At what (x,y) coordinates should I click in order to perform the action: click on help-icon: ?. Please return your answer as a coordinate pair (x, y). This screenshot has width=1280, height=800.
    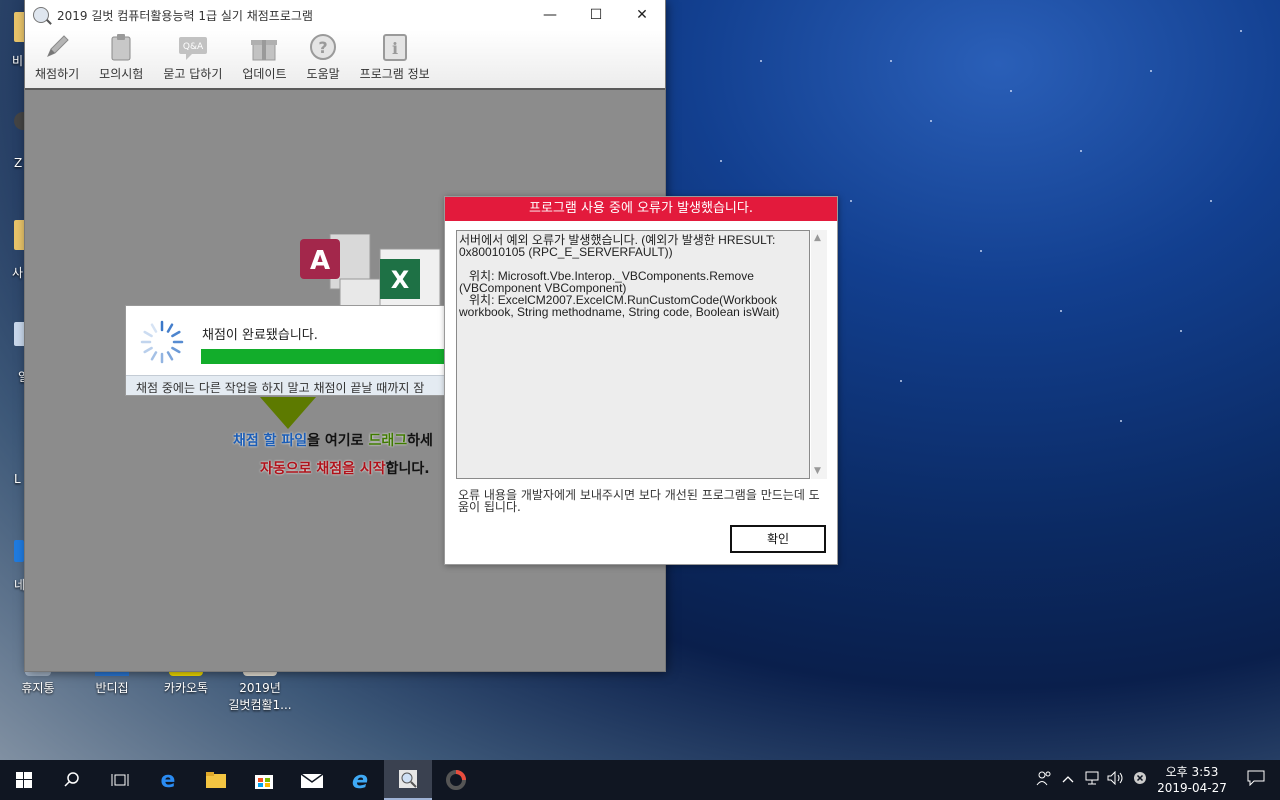
    Looking at the image, I should click on (323, 47).